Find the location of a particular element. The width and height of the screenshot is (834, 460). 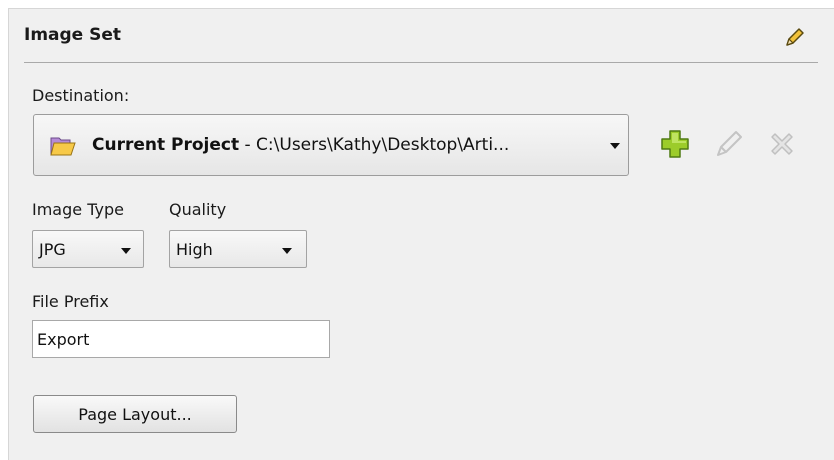

plus-icon is located at coordinates (675, 144).